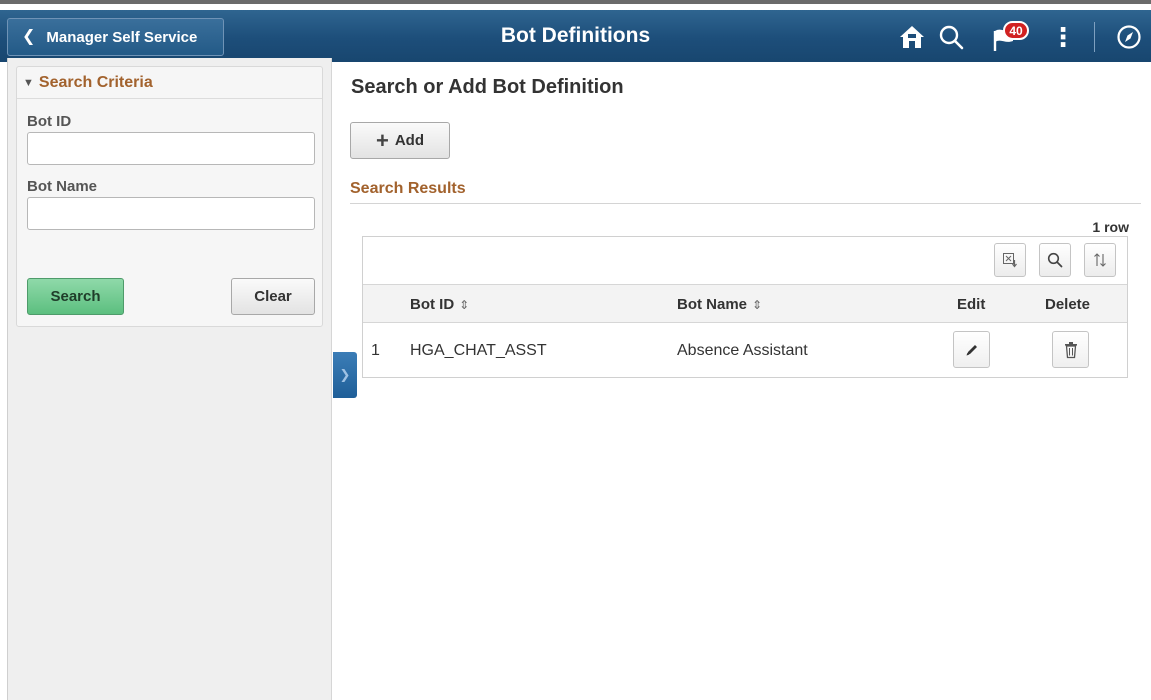  I want to click on main-heading: Search or Add Bot Definition, so click(487, 87).